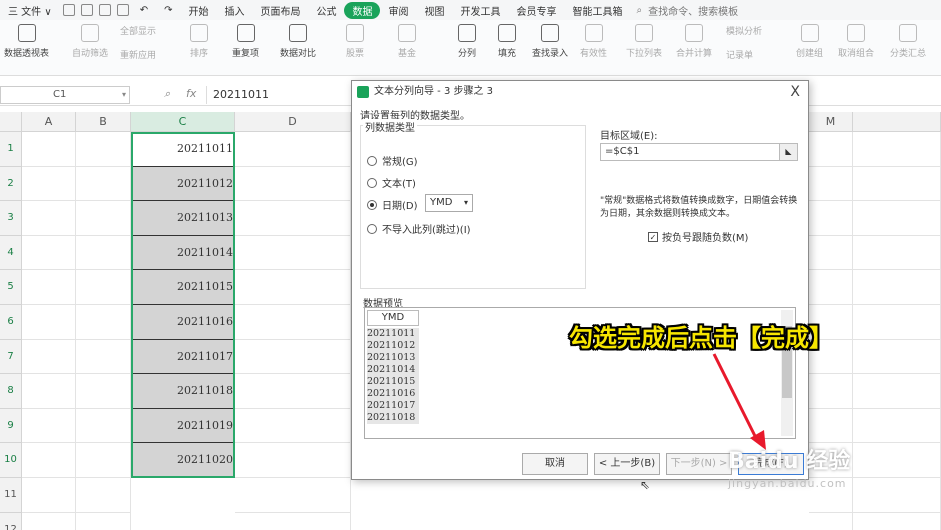 The height and width of the screenshot is (530, 941). What do you see at coordinates (183, 149) in the screenshot?
I see `cell-c1: 20211011` at bounding box center [183, 149].